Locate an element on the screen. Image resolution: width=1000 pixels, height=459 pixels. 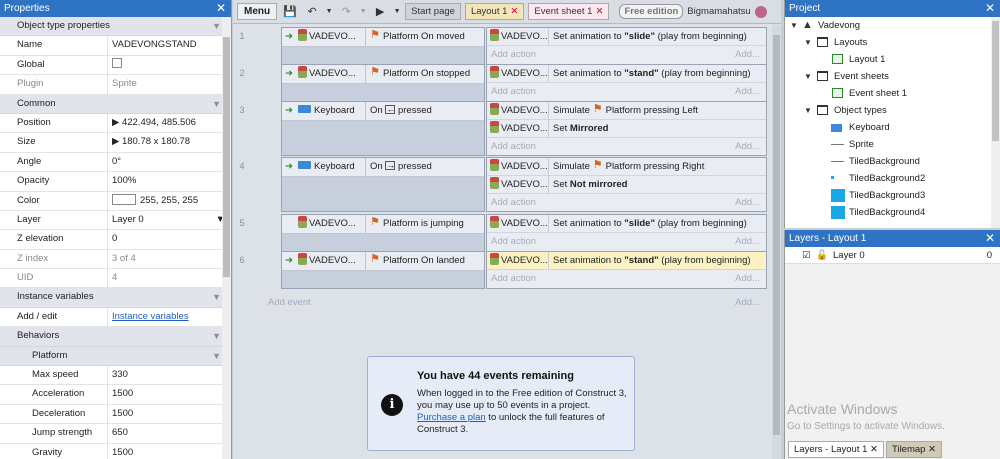
tab-tilemap: Tilemap ✕ is located at coordinates (914, 449).